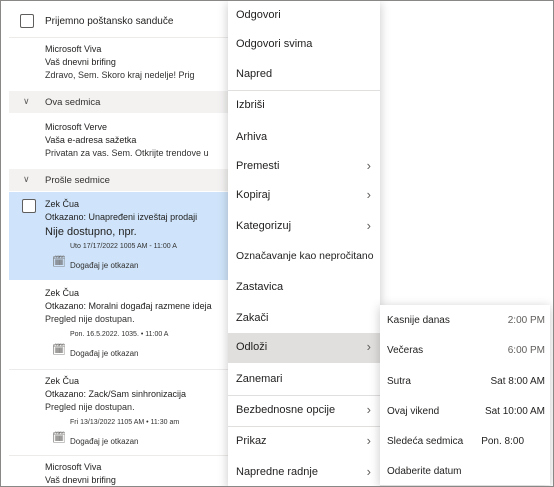 The height and width of the screenshot is (487, 554). Describe the element at coordinates (128, 306) in the screenshot. I see `mail-subject: Otkazano: Moralni događaj razmene ideja` at that location.